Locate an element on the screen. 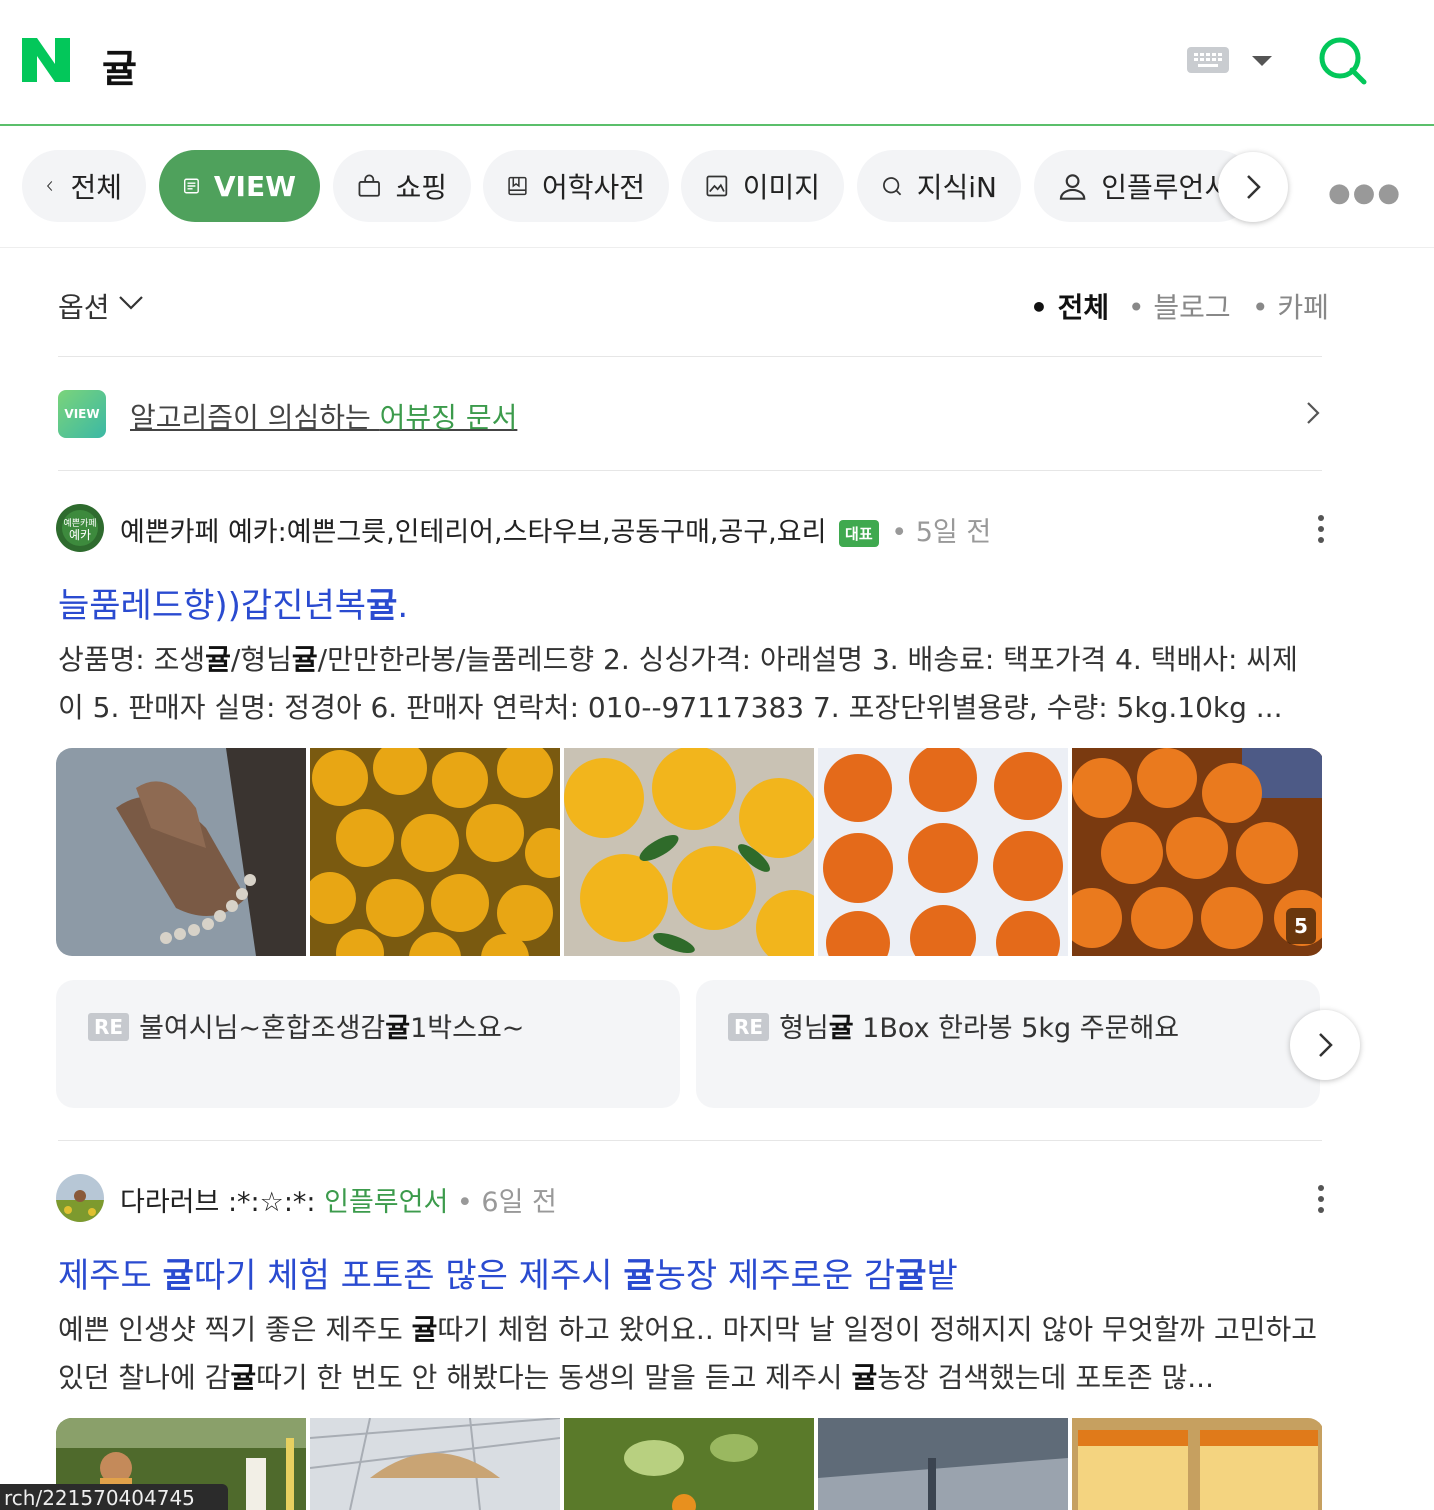 This screenshot has height=1510, width=1434. chevron-down-icon is located at coordinates (131, 303).